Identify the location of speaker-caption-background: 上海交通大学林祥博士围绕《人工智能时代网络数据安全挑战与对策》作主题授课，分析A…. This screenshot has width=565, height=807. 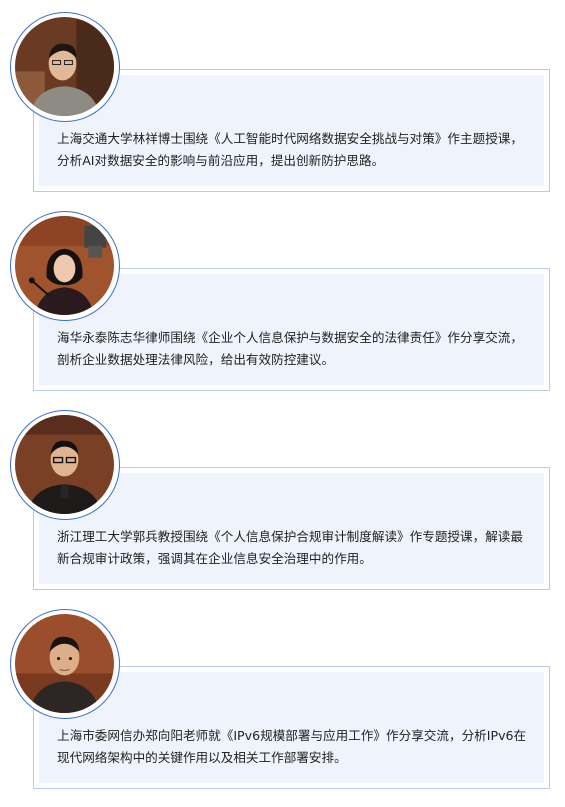
(291, 130).